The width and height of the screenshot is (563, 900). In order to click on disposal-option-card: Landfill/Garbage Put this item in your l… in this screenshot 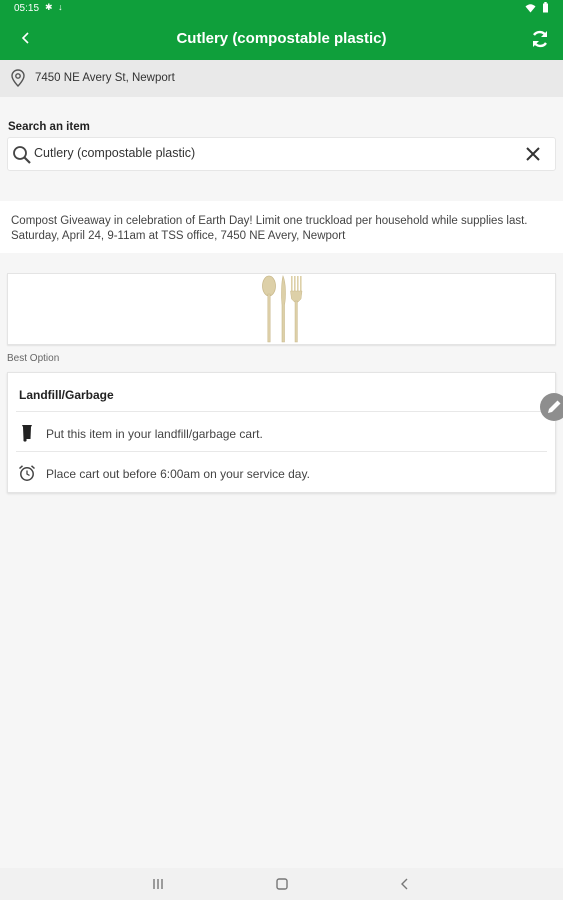, I will do `click(281, 432)`.